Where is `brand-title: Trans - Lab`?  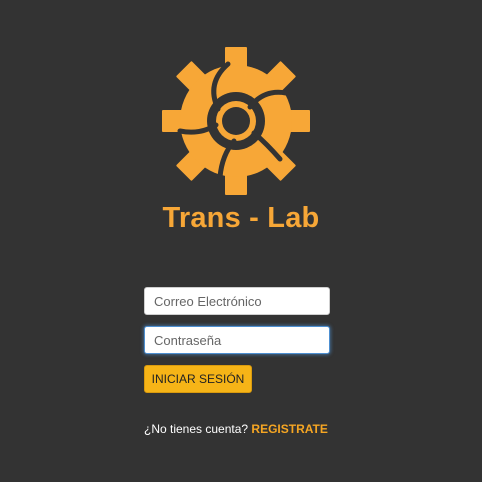 brand-title: Trans - Lab is located at coordinates (241, 218).